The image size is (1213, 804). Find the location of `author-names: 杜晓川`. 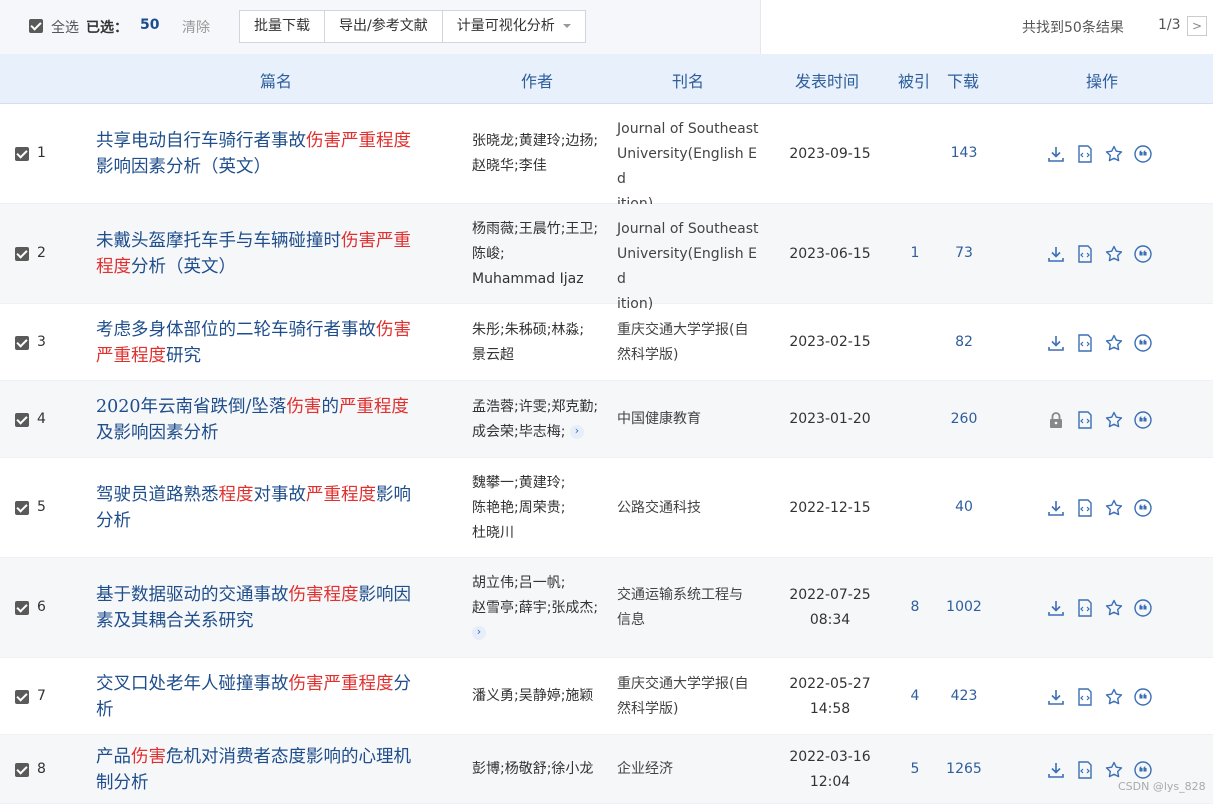

author-names: 杜晓川 is located at coordinates (493, 533).